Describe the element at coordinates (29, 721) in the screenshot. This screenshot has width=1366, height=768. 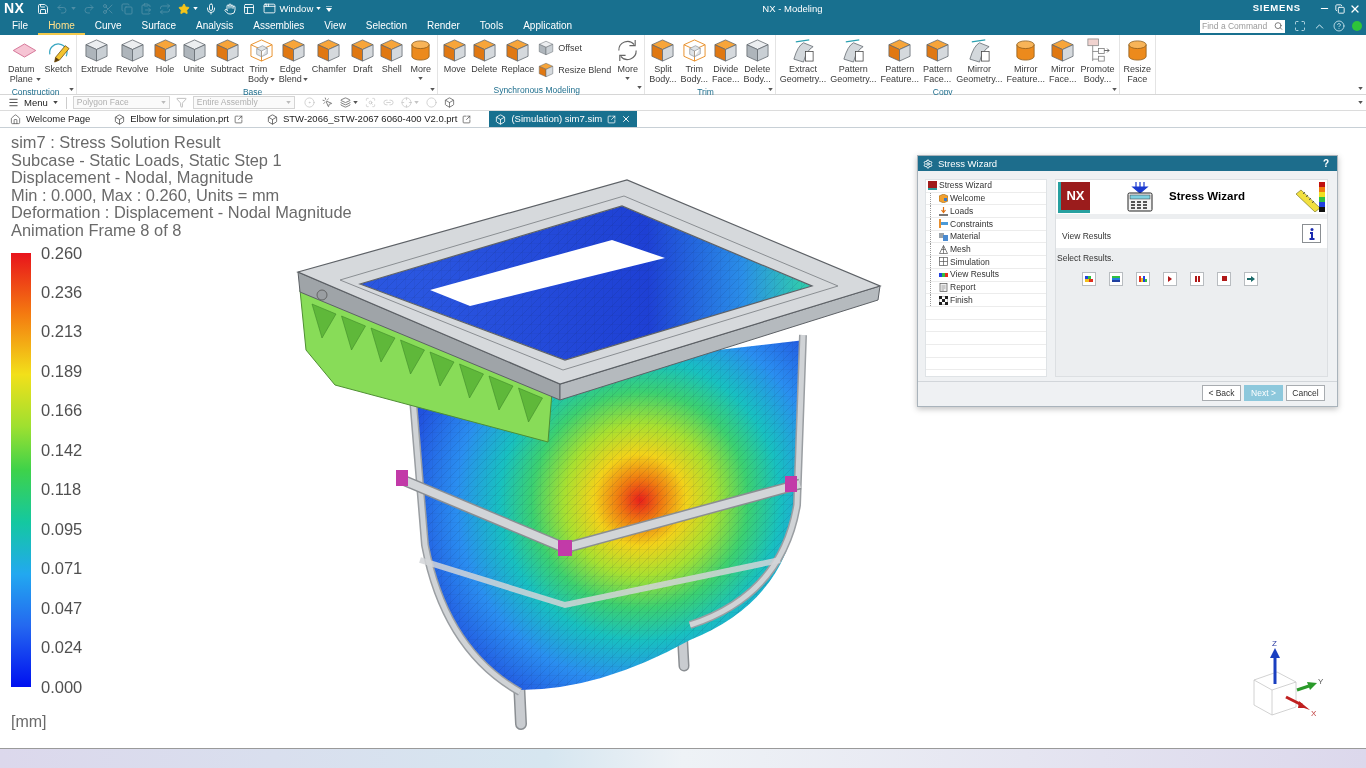
I see `legend-unit: [mm]` at that location.